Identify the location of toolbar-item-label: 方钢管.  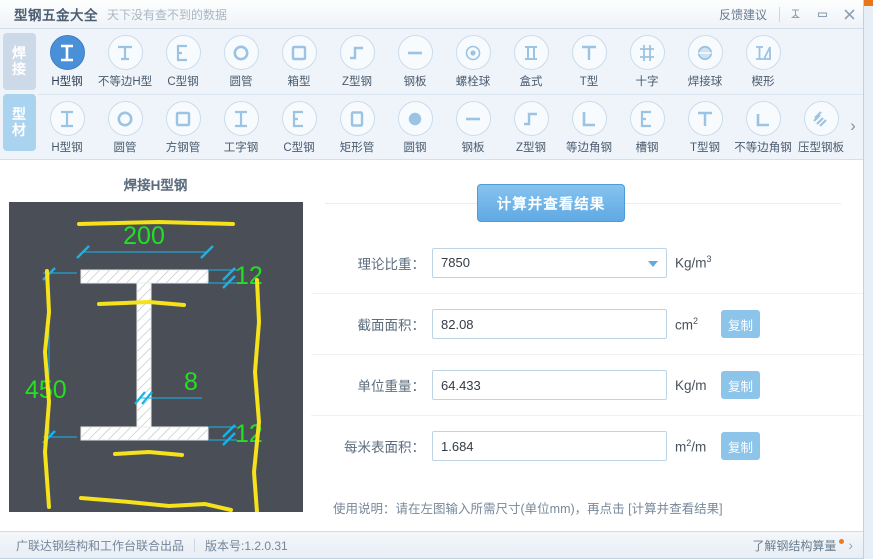
(183, 148).